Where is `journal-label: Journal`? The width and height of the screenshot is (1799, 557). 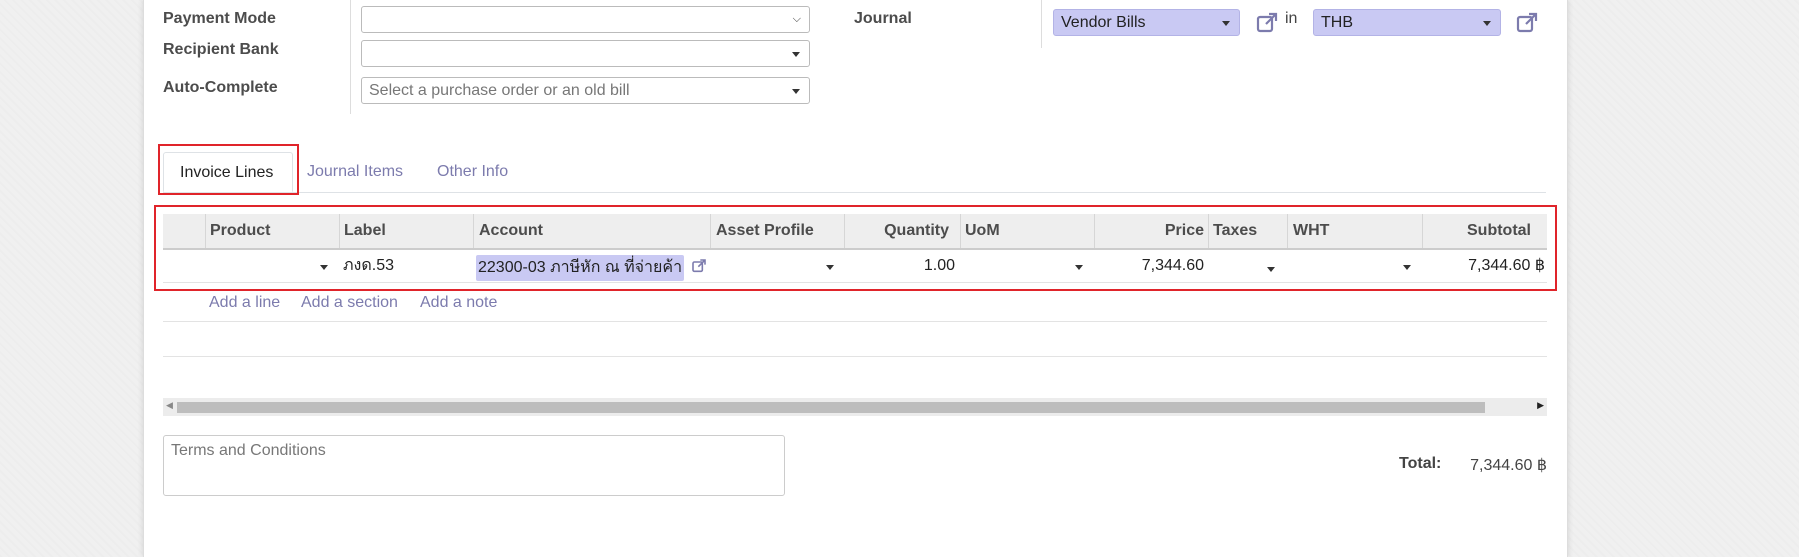
journal-label: Journal is located at coordinates (883, 18).